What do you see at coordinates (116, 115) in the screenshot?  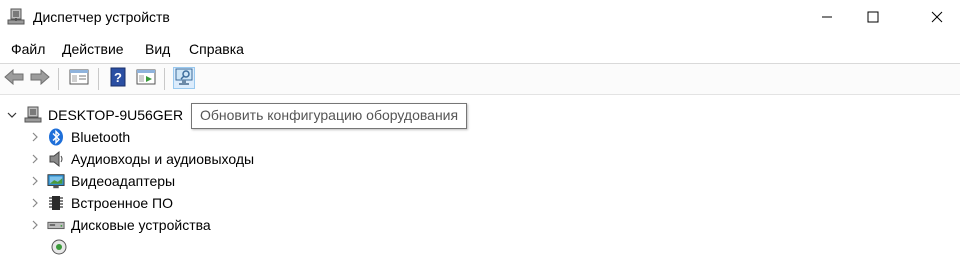 I see `computer-name: DESKTOP-9U56GER` at bounding box center [116, 115].